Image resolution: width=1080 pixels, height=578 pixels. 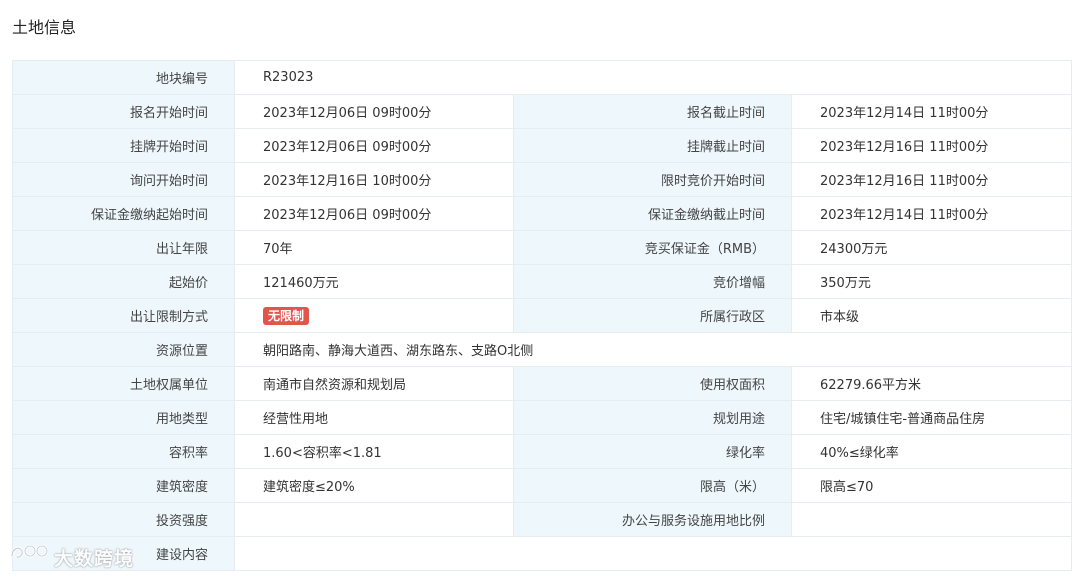 I want to click on value-district: 市本级, so click(x=931, y=315).